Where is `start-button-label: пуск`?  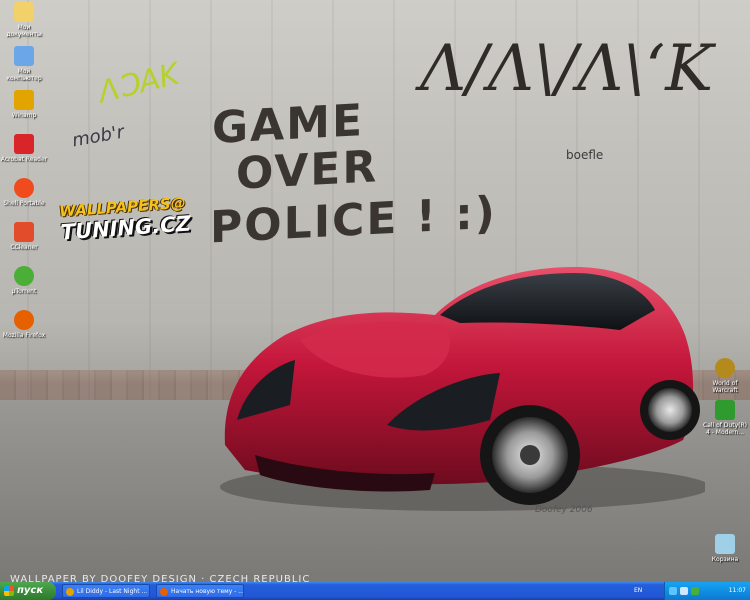
start-button-label: пуск is located at coordinates (30, 590).